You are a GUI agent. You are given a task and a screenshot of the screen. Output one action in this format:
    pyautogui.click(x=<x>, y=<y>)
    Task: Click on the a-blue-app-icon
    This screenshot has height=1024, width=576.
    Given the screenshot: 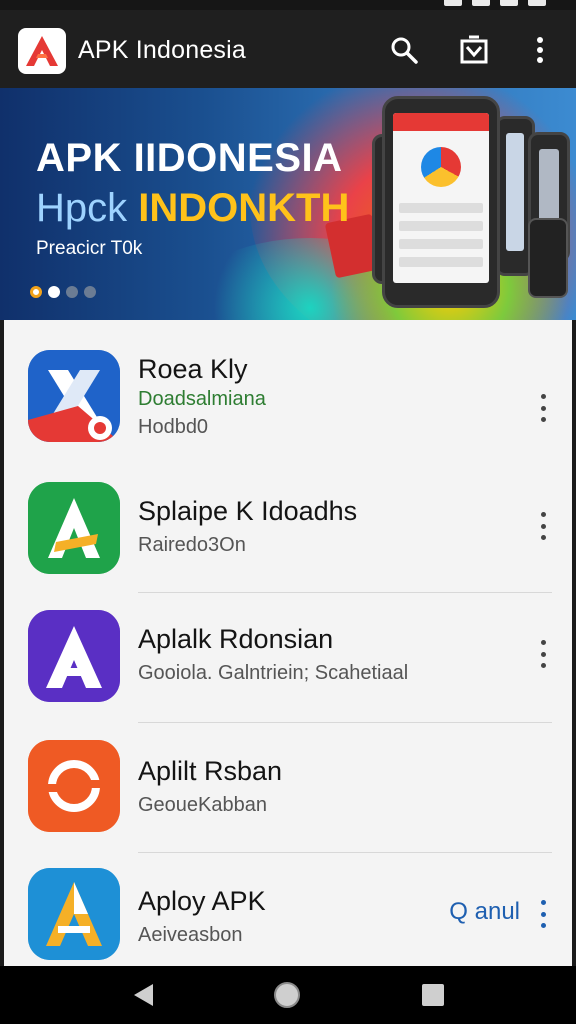 What is the action you would take?
    pyautogui.click(x=74, y=914)
    